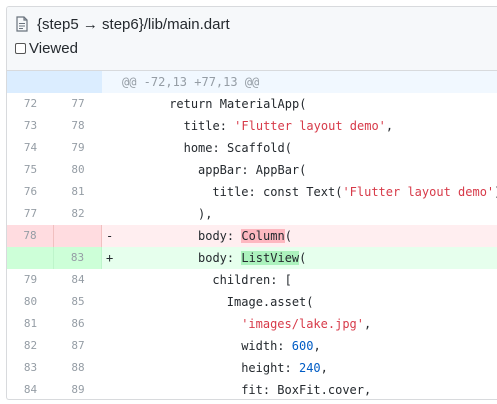 The image size is (497, 404). I want to click on diff-sign: +, so click(110, 258).